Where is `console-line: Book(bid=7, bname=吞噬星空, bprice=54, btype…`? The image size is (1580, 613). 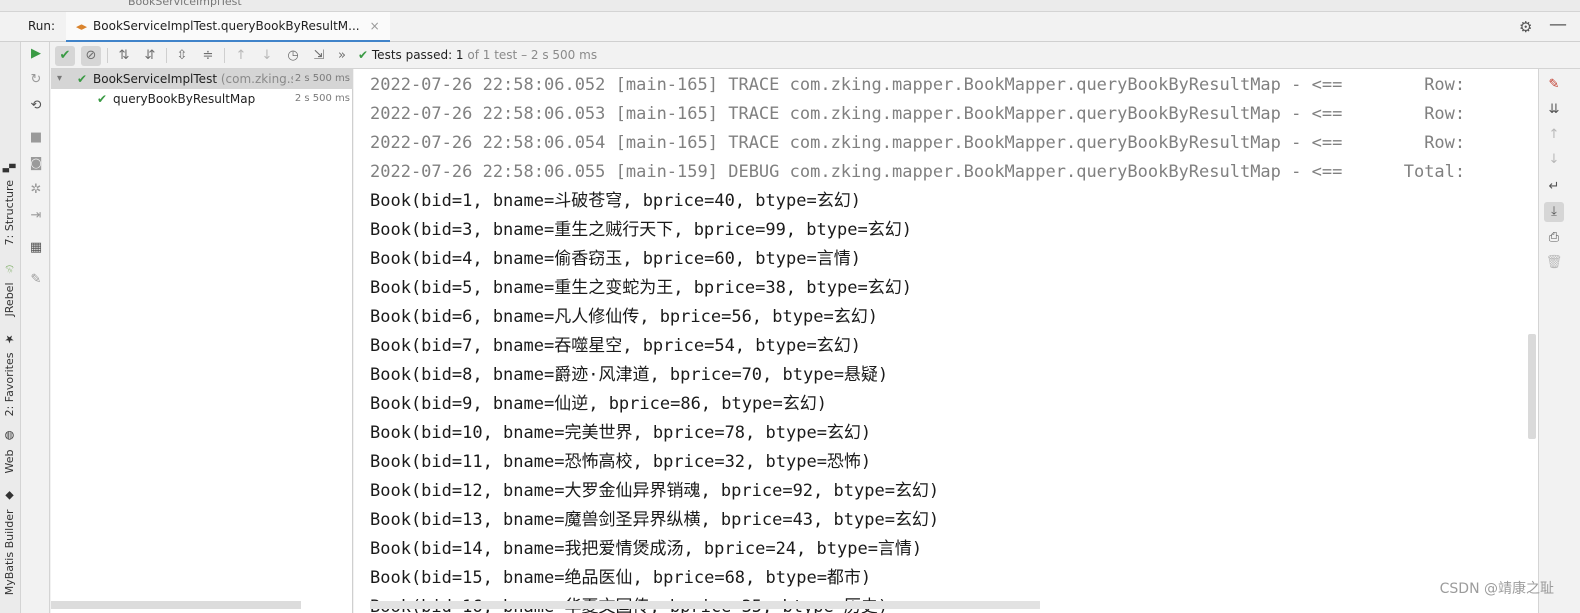 console-line: Book(bid=7, bname=吞噬星空, bprice=54, btype… is located at coordinates (615, 346).